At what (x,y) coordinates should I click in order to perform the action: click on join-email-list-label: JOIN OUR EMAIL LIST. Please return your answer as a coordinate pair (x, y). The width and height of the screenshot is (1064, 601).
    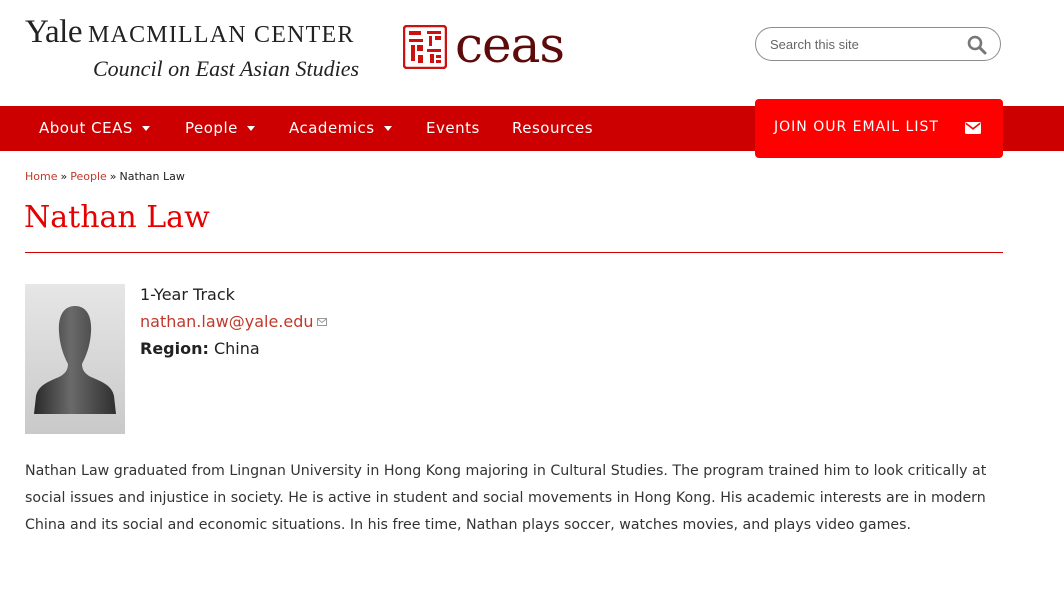
    Looking at the image, I should click on (856, 127).